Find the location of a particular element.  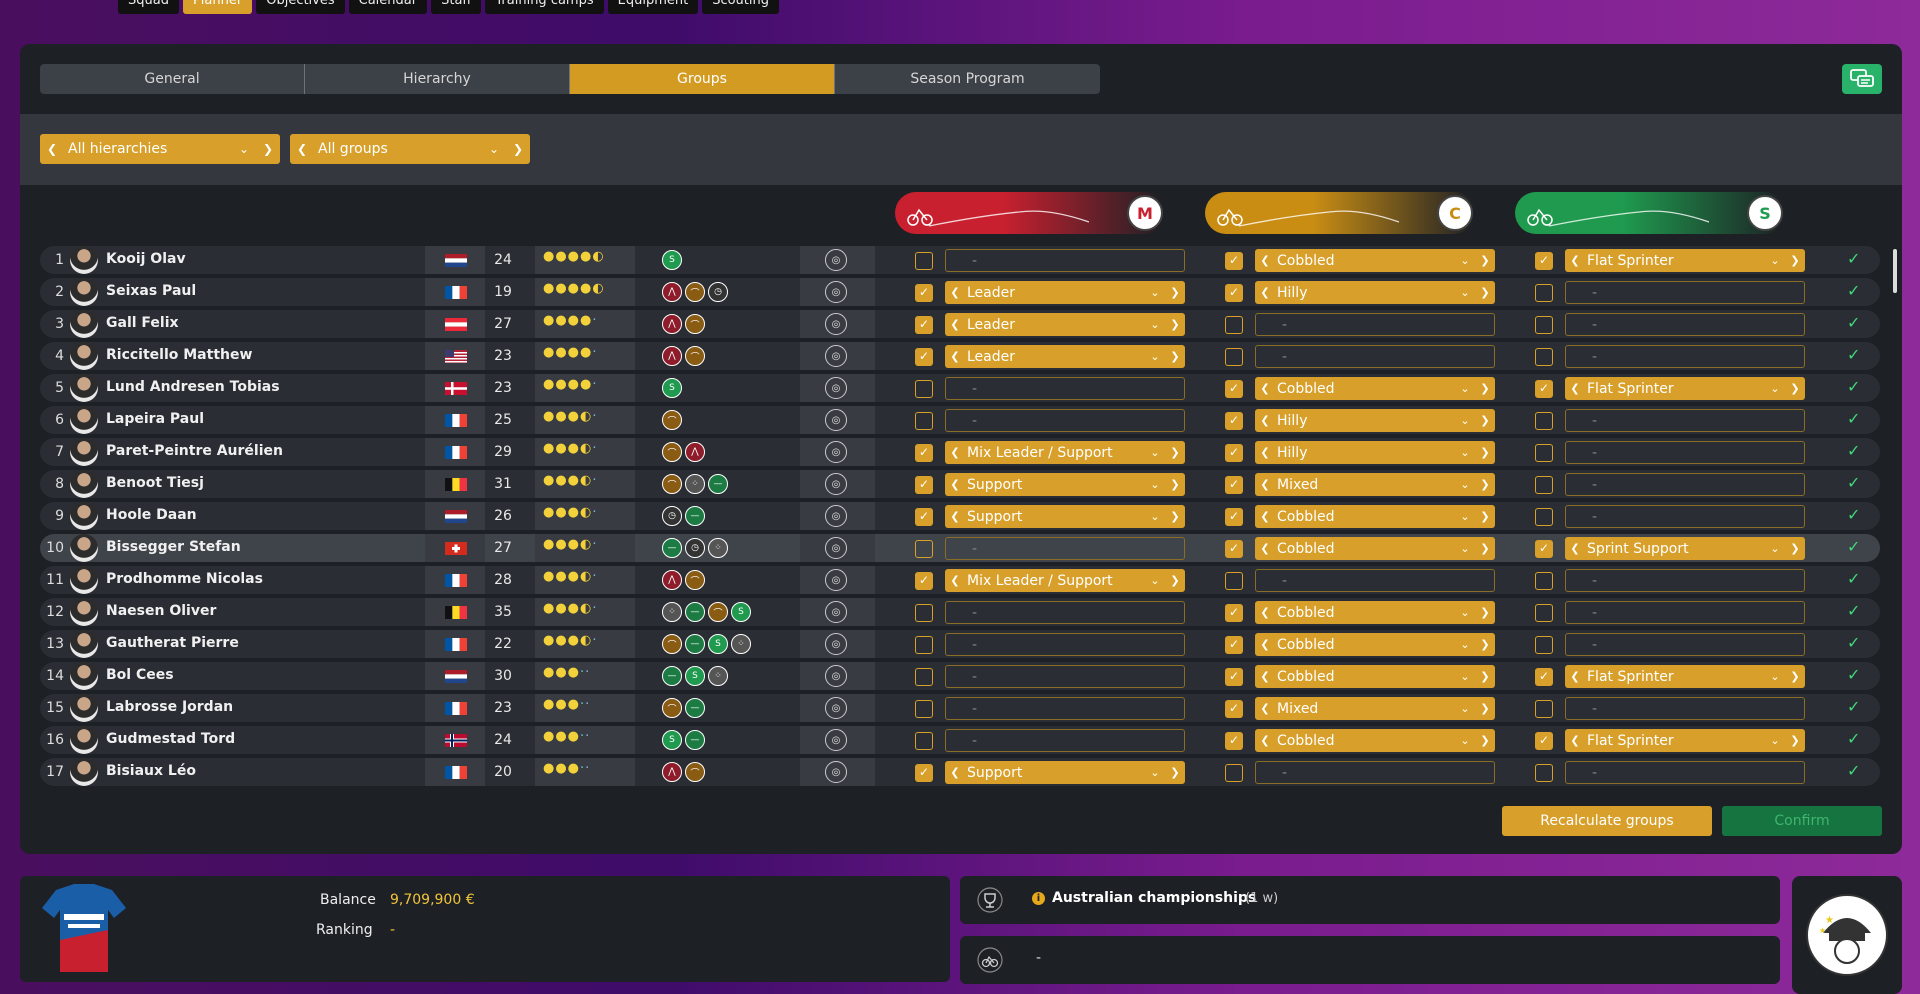

recalculate-groups-button: Recalculate groups is located at coordinates (1607, 821).